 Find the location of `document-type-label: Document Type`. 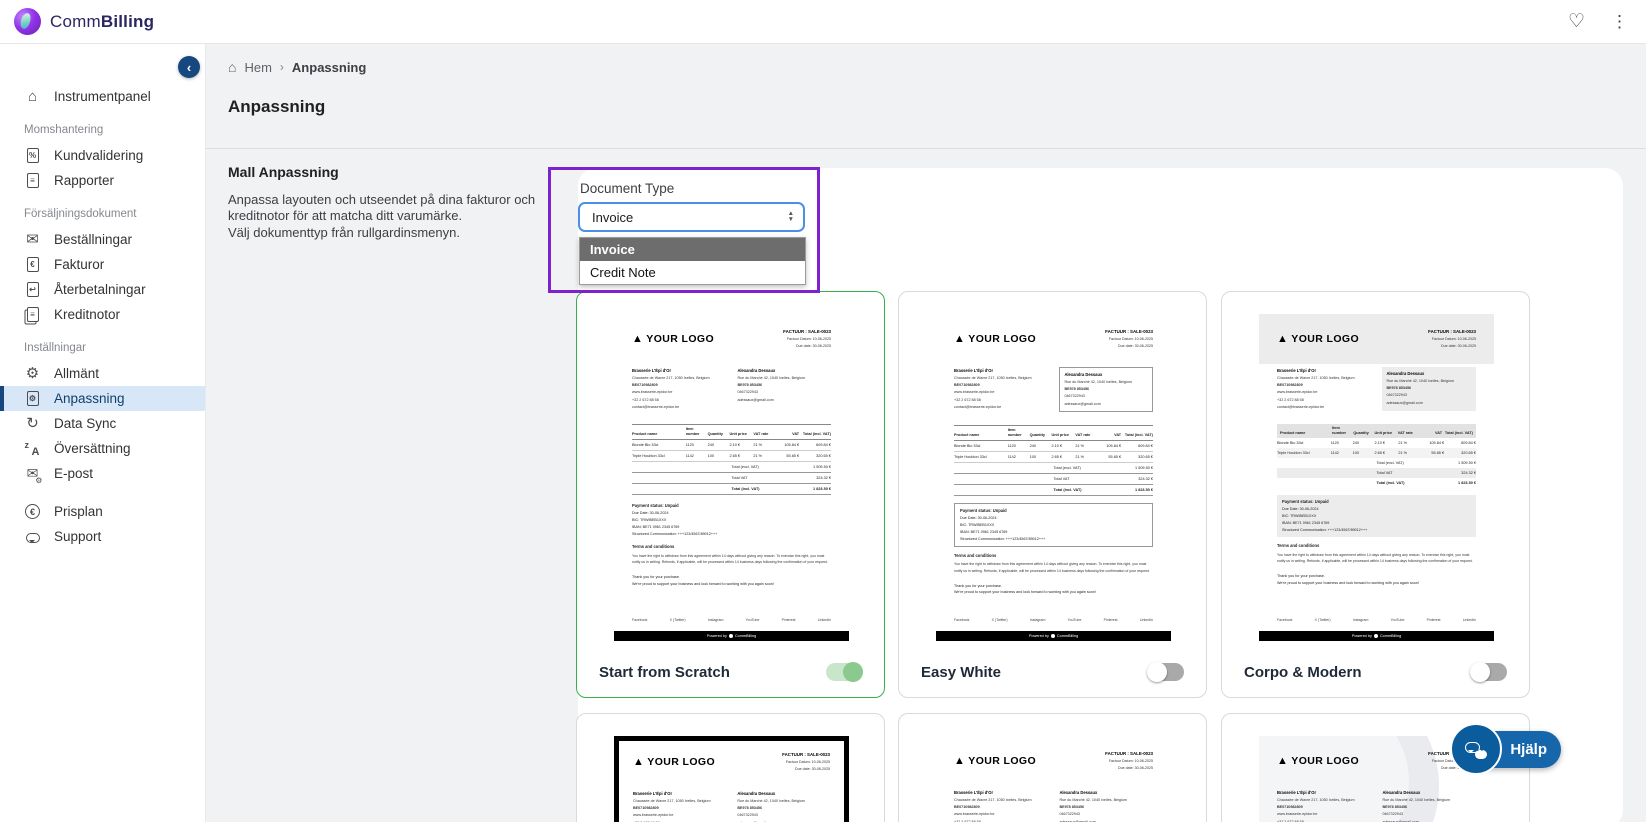

document-type-label: Document Type is located at coordinates (627, 188).